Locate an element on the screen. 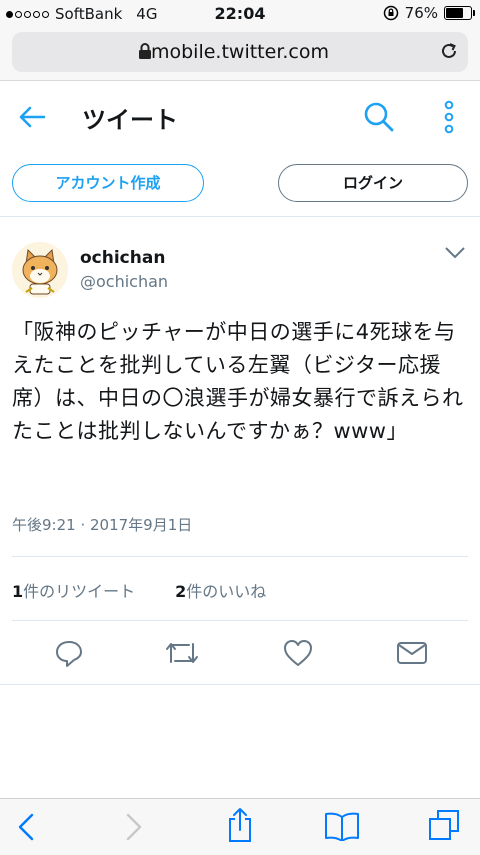  avatar is located at coordinates (40, 270).